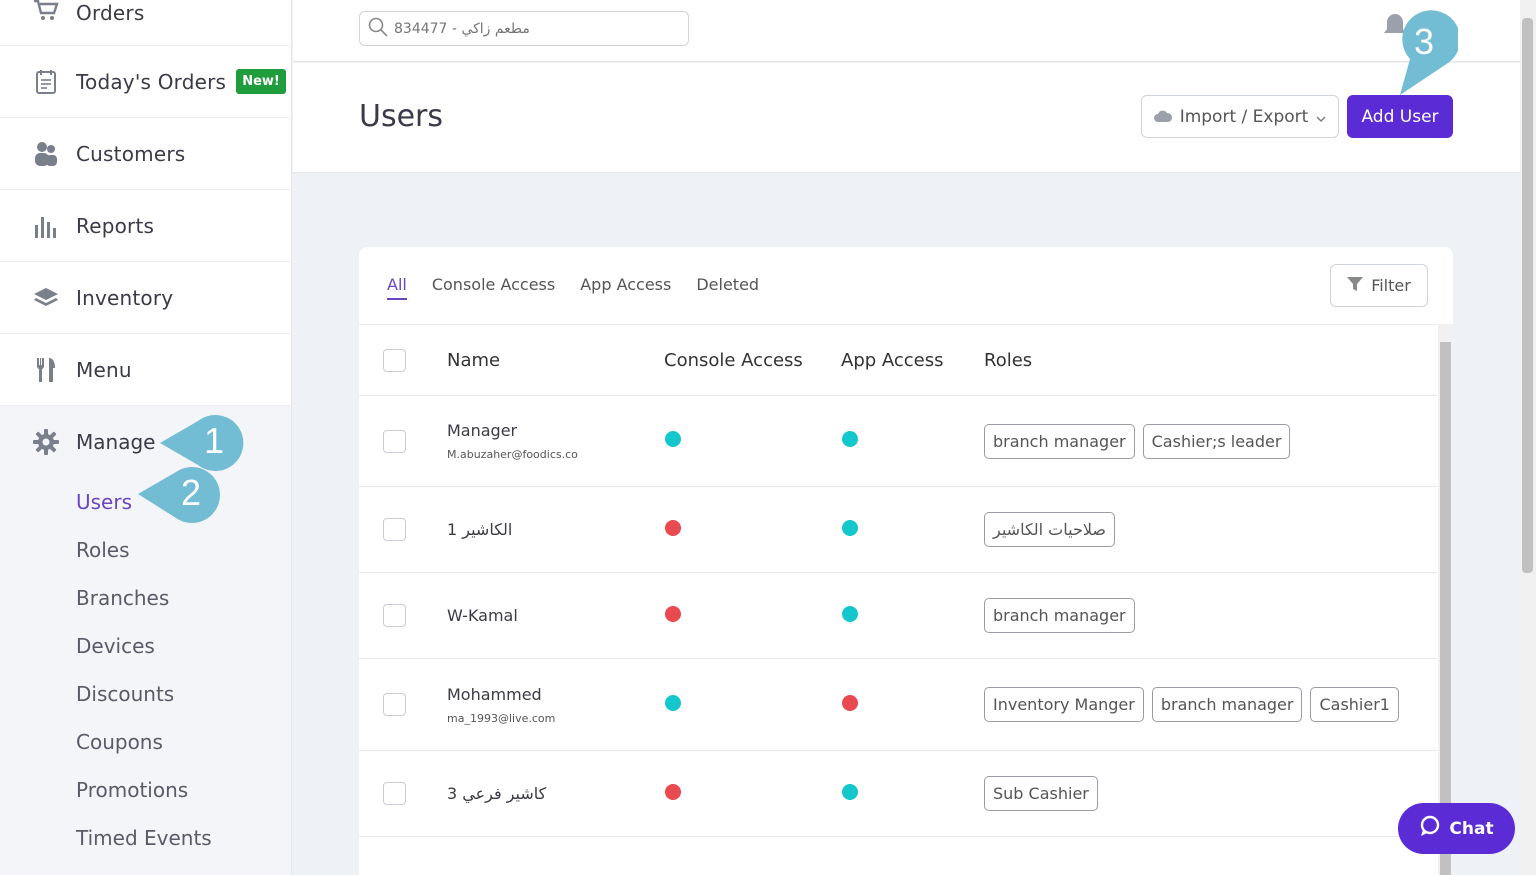  I want to click on page-title: Users, so click(401, 116).